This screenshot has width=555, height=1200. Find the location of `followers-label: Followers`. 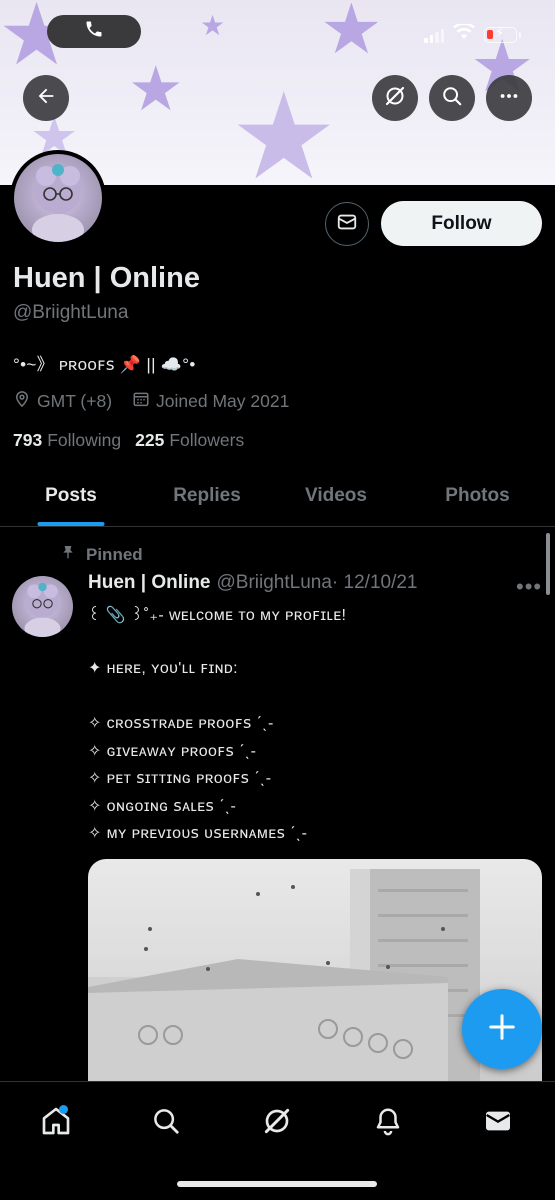

followers-label: Followers is located at coordinates (207, 440).